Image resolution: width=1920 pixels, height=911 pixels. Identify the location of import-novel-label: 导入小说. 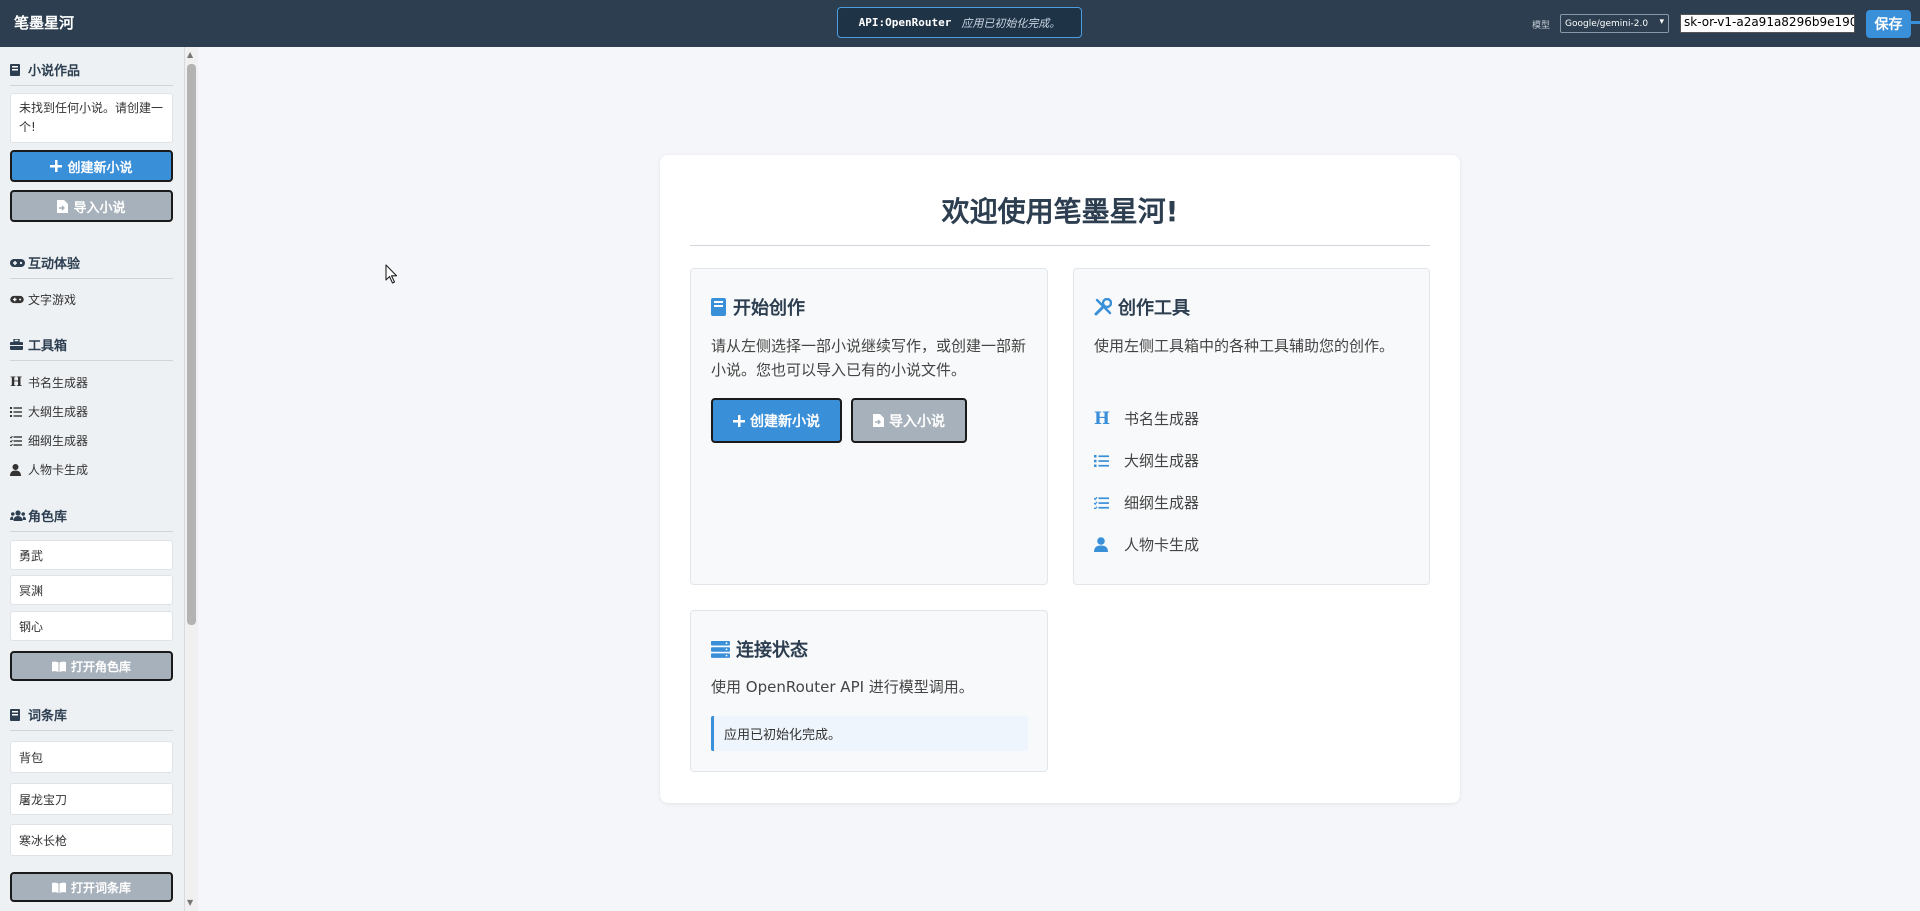
(99, 208).